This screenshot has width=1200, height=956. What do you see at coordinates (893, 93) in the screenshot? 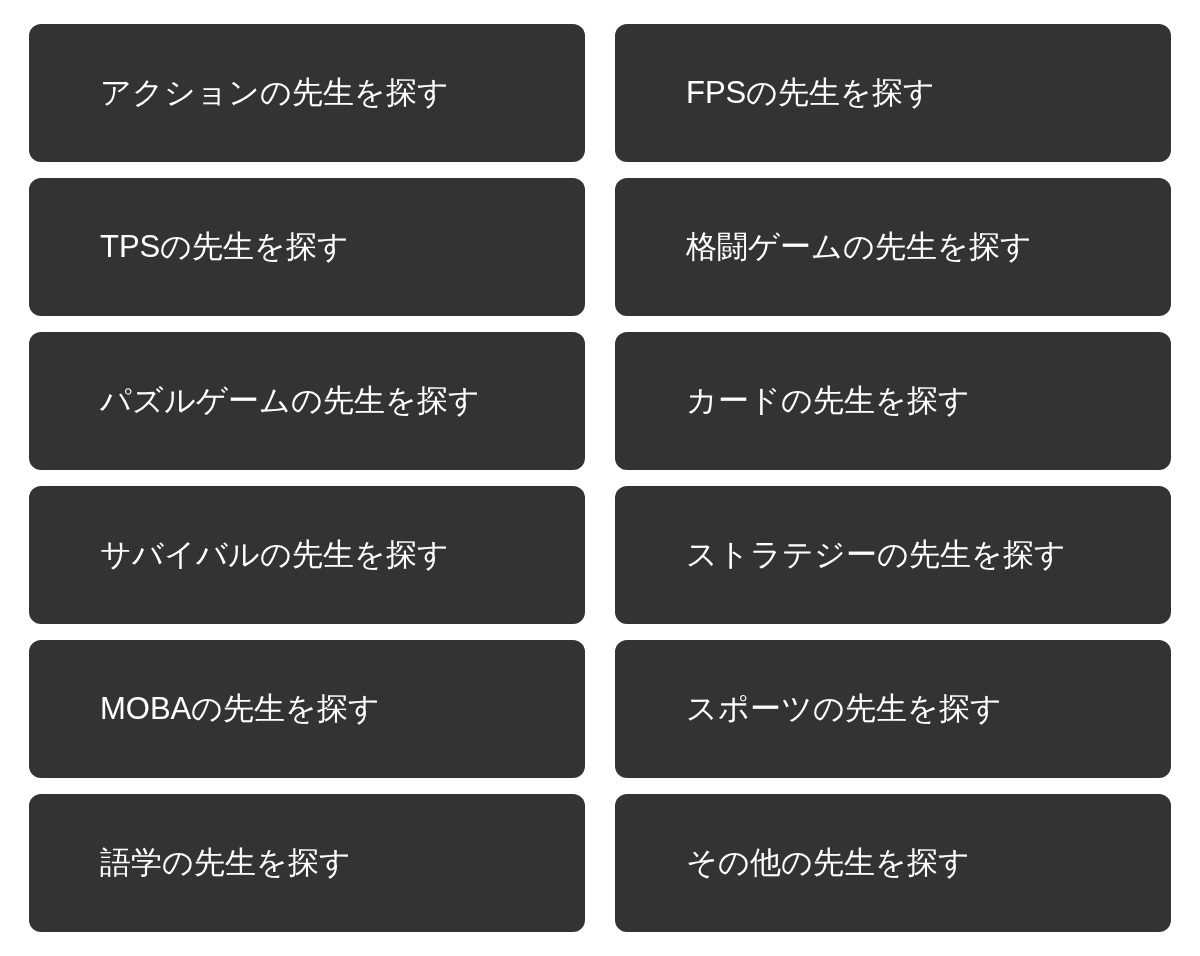
I see `category-button: FPSの先生を探す` at bounding box center [893, 93].